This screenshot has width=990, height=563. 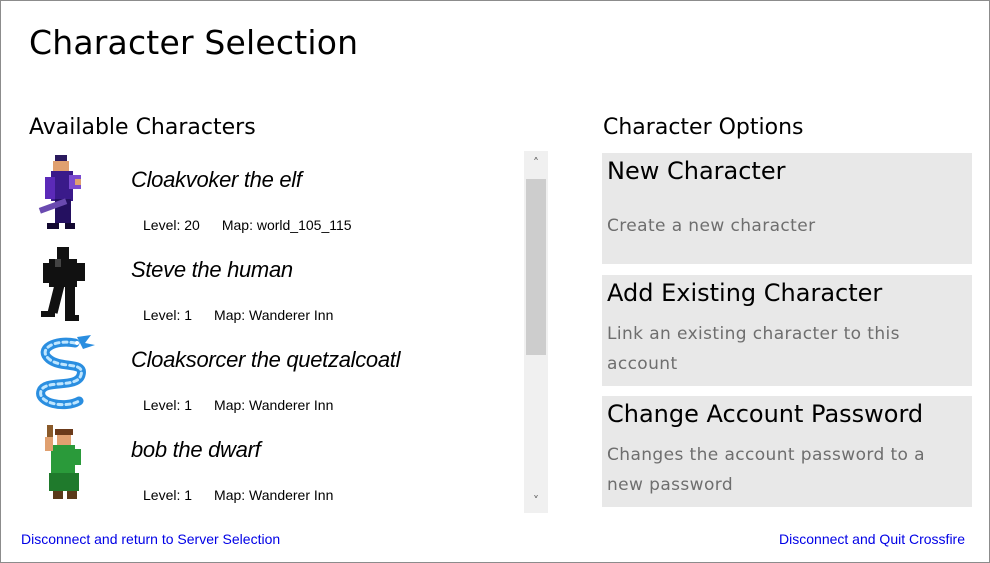 What do you see at coordinates (286, 225) in the screenshot?
I see `character-map: Map: world_105_115` at bounding box center [286, 225].